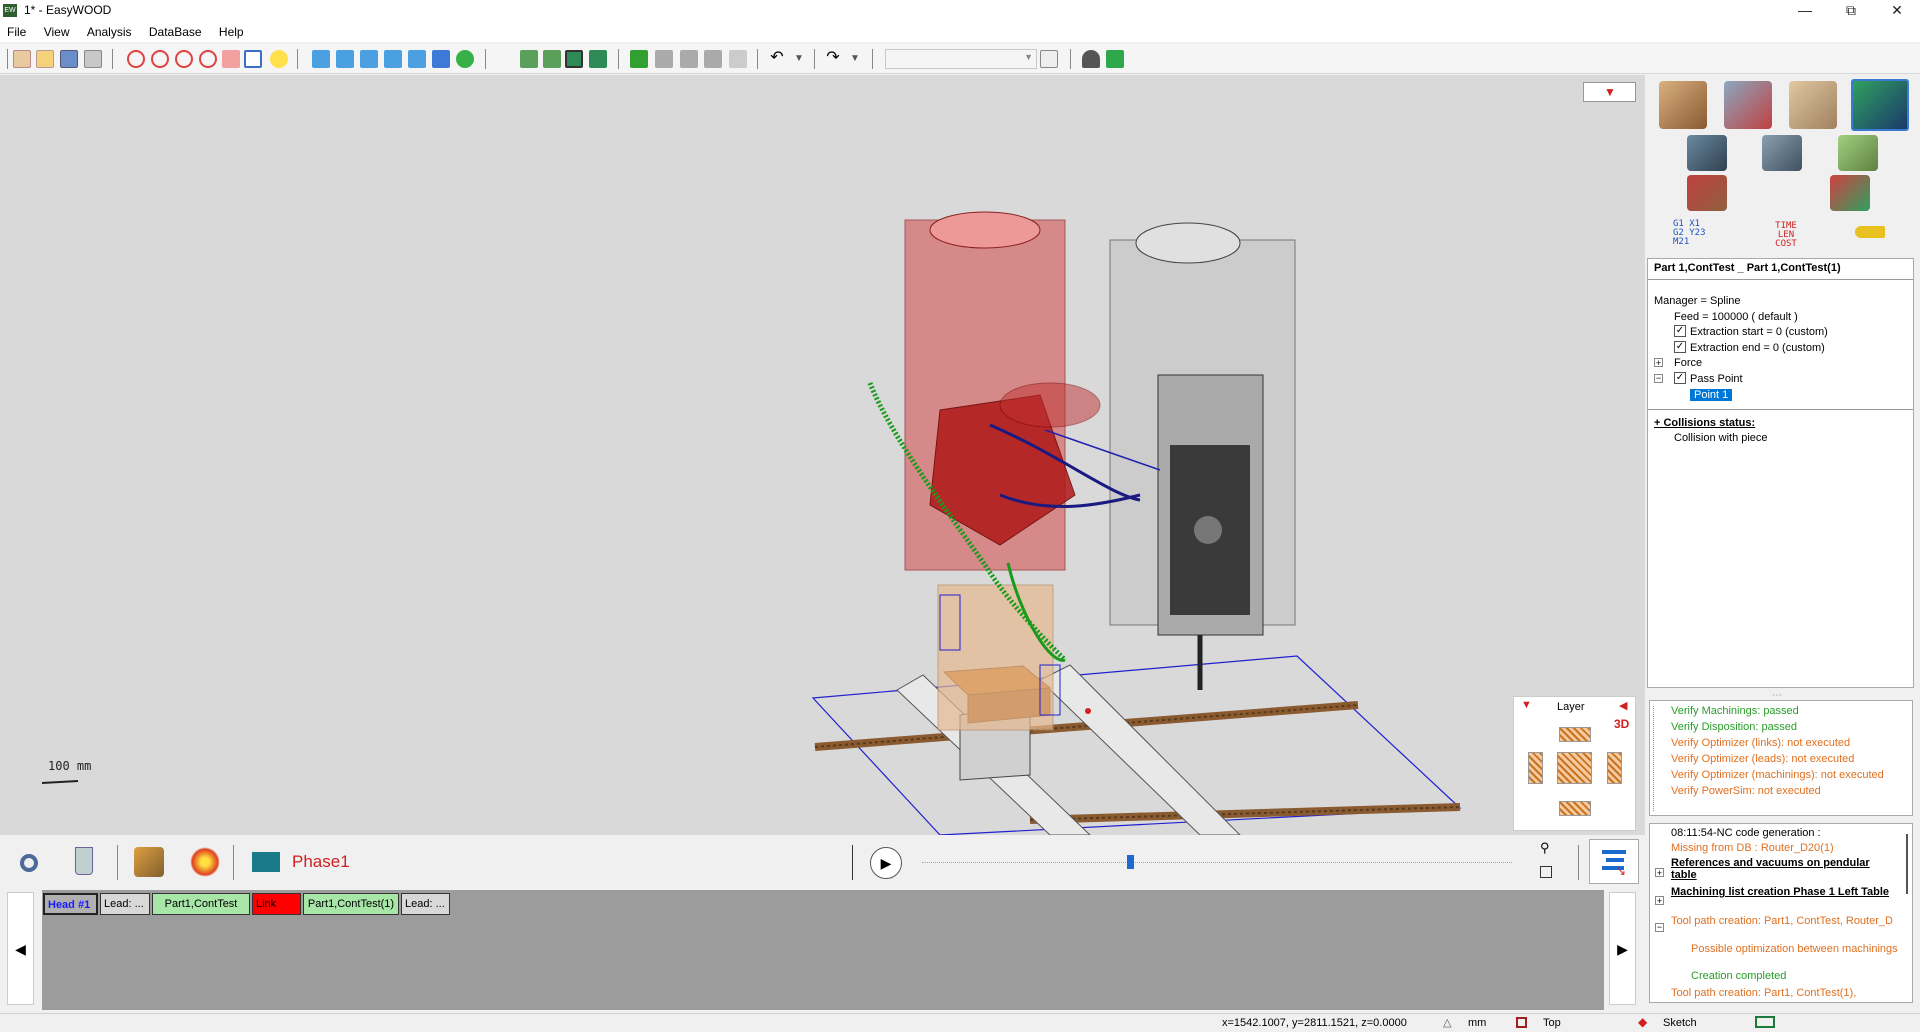 The width and height of the screenshot is (1920, 1032). What do you see at coordinates (1680, 331) in the screenshot?
I see `extraction-start-checkbox: ✓` at bounding box center [1680, 331].